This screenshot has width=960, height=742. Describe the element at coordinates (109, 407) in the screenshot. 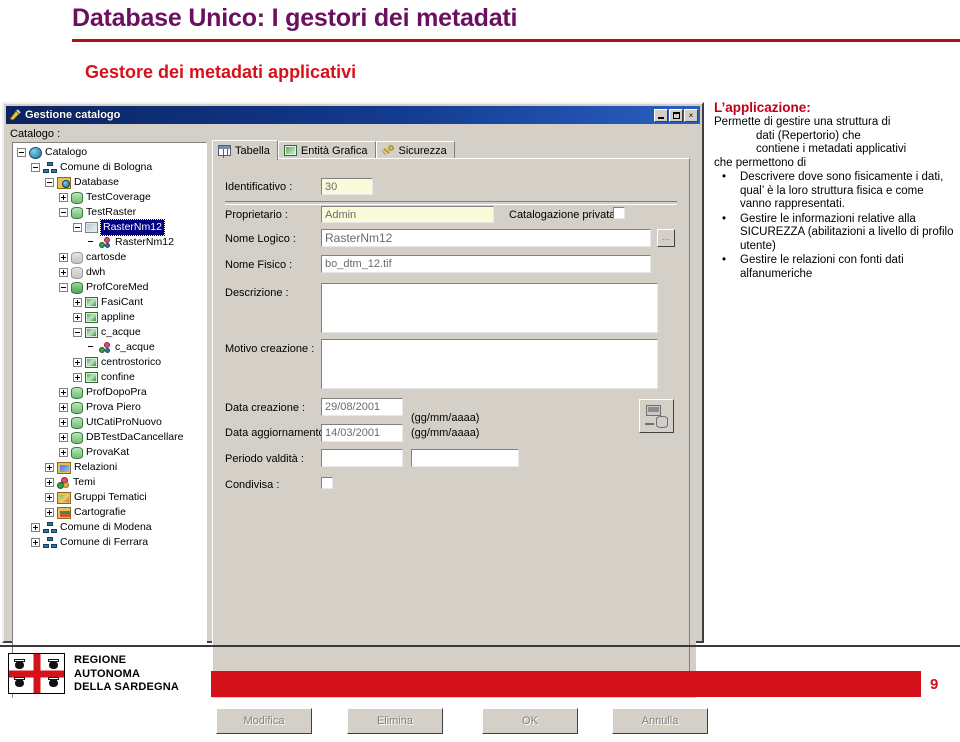

I see `tree-item-prova-piero: Prova Piero` at that location.